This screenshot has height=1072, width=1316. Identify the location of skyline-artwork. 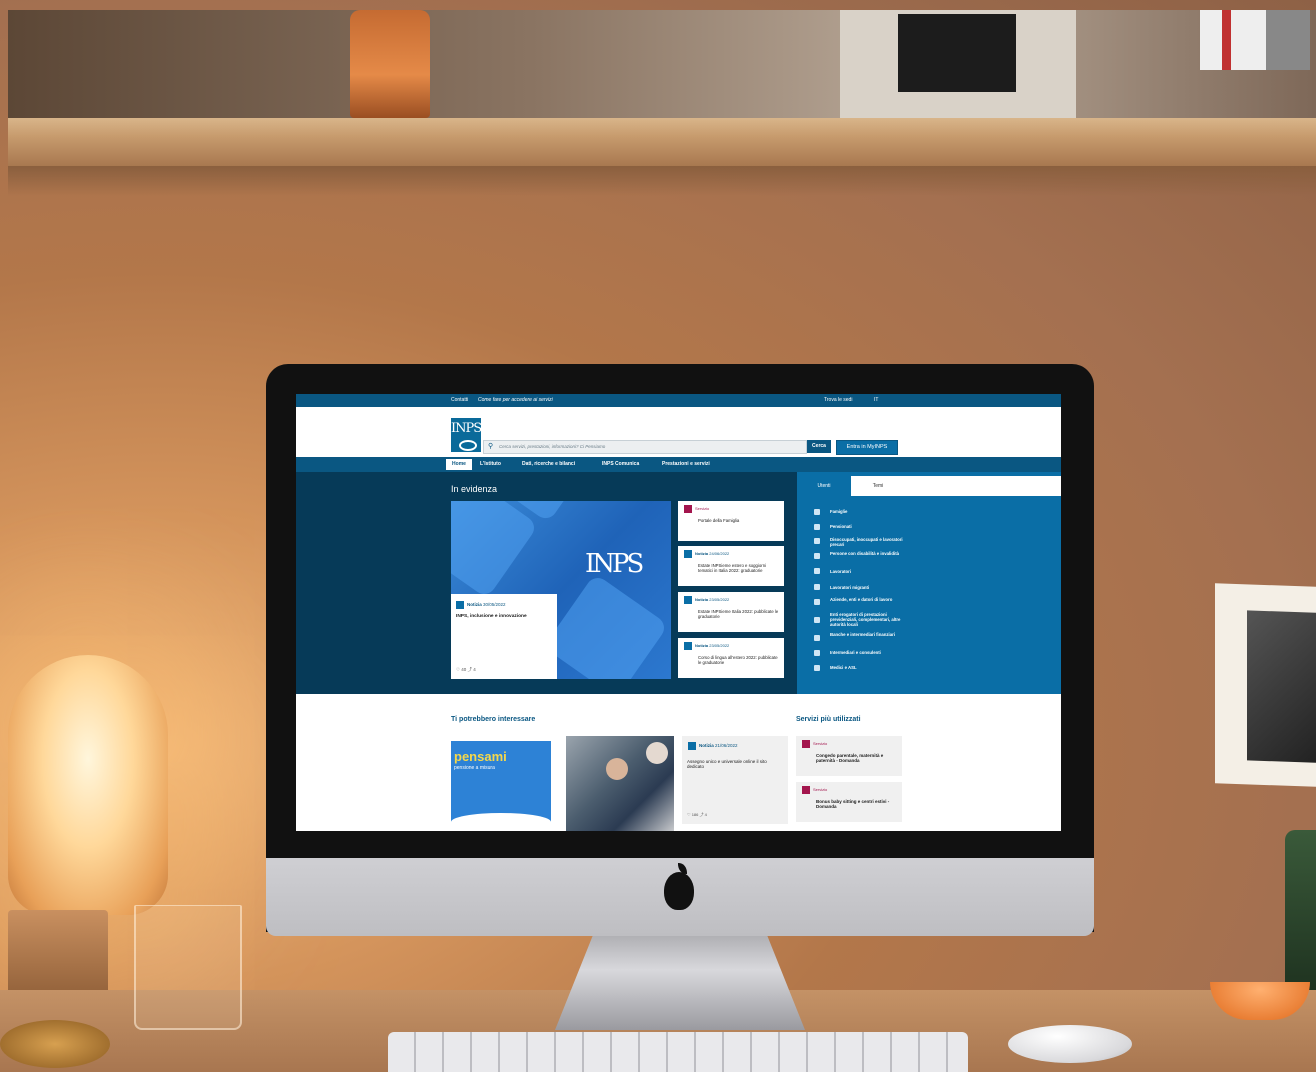
(957, 53).